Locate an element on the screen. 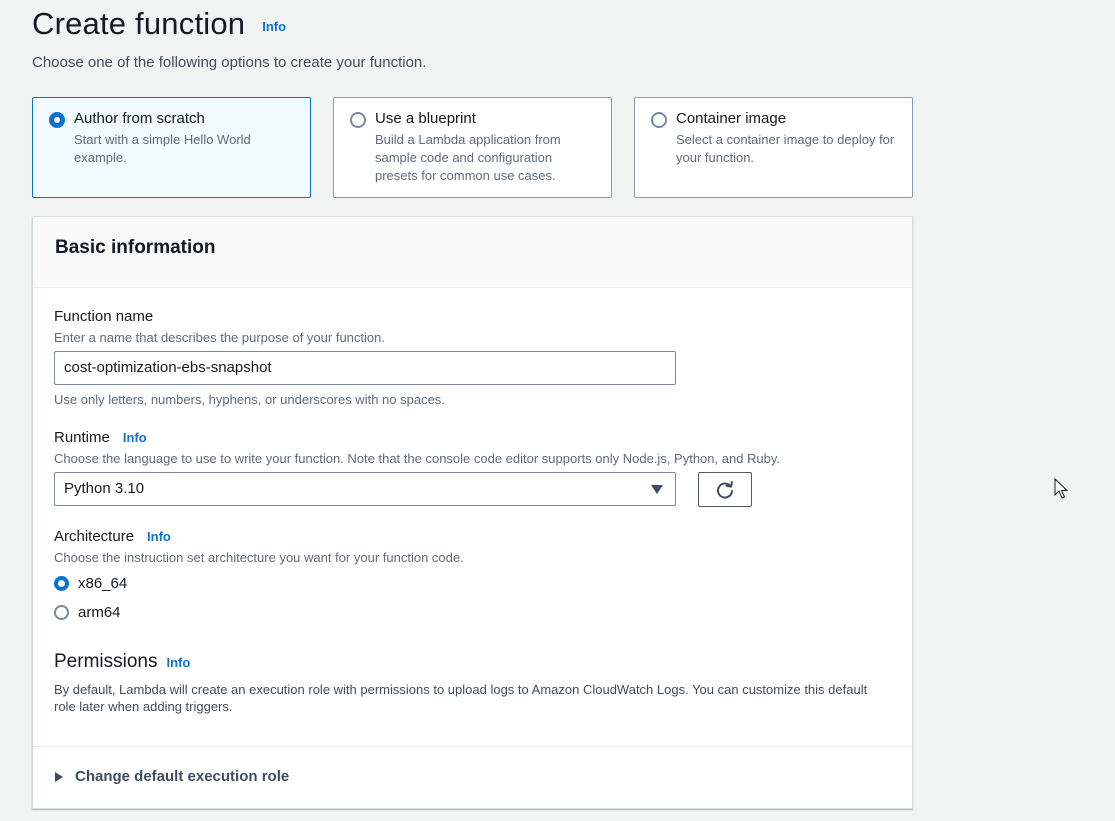 This screenshot has height=821, width=1115. runtime-label: Runtime is located at coordinates (82, 437).